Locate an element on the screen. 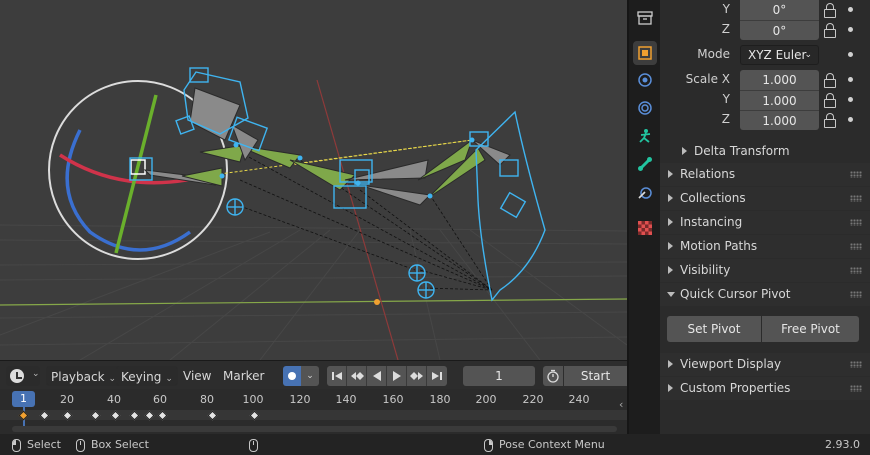 The width and height of the screenshot is (870, 455). properties-tab-strip is located at coordinates (643, 217).